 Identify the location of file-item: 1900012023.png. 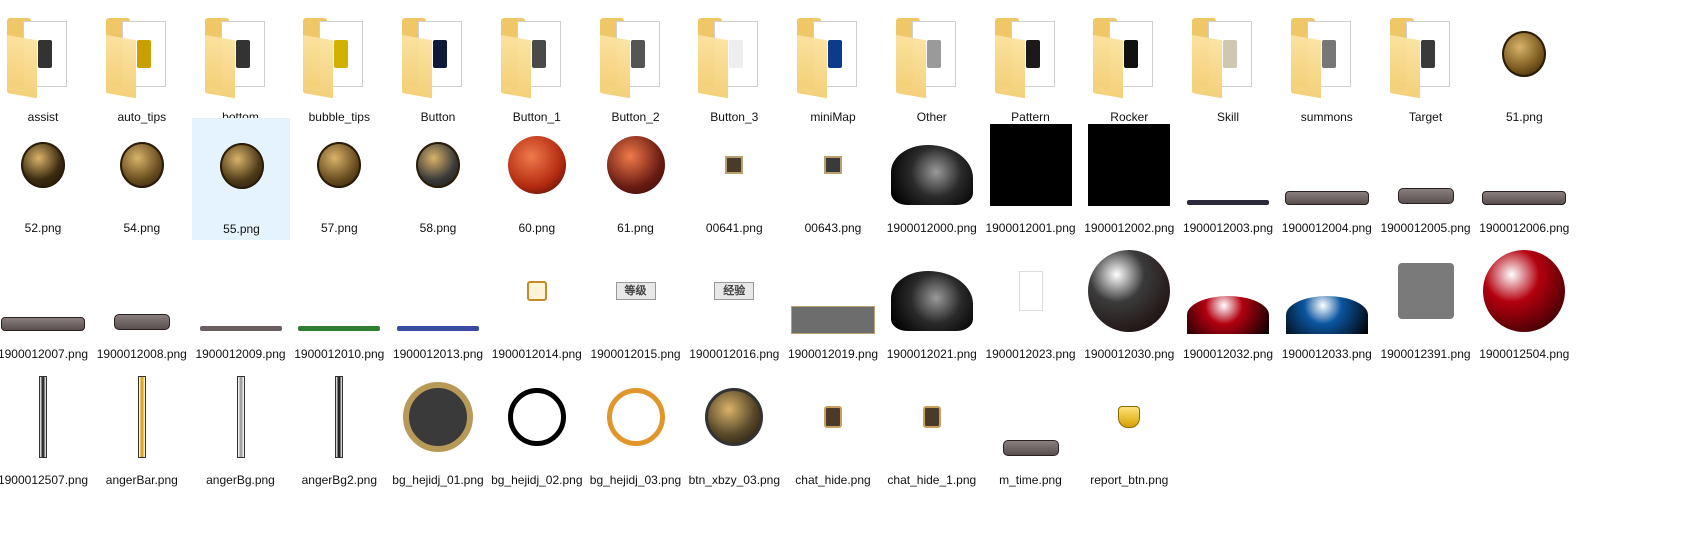
(1031, 305).